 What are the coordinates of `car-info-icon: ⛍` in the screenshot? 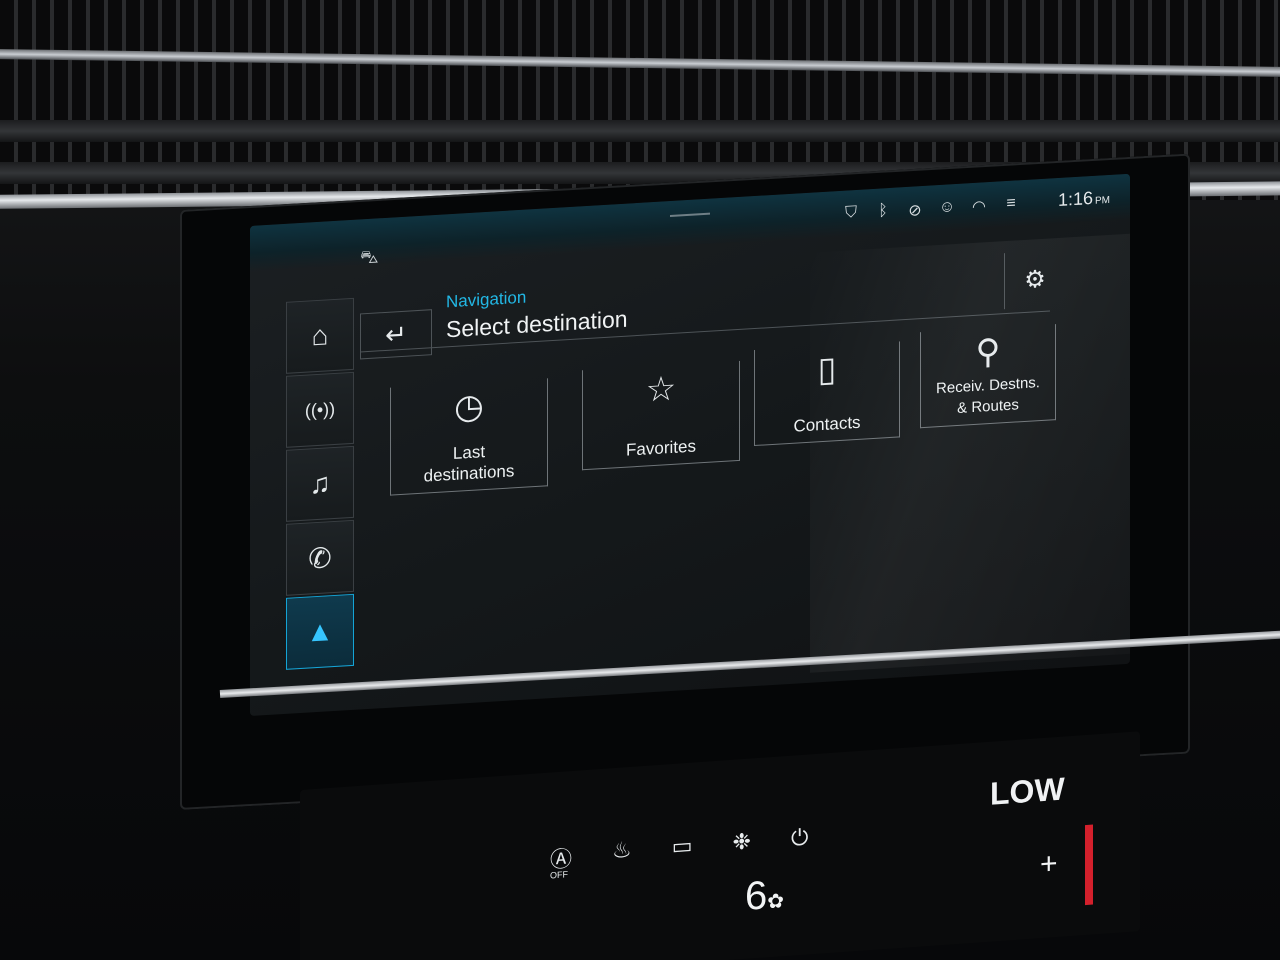 It's located at (373, 258).